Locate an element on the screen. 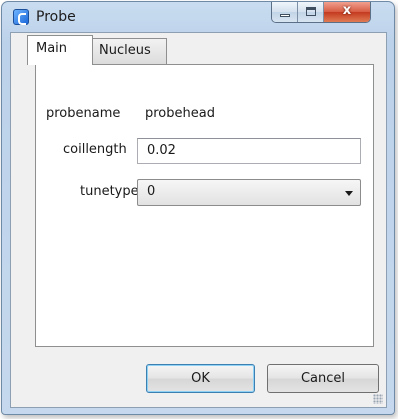  maximize-icon is located at coordinates (311, 11).